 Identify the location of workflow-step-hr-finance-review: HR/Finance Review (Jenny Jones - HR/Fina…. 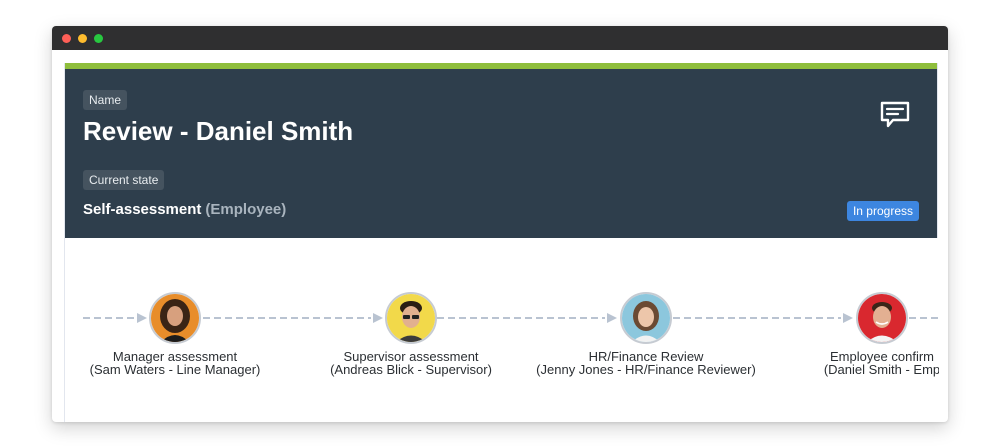
(646, 334).